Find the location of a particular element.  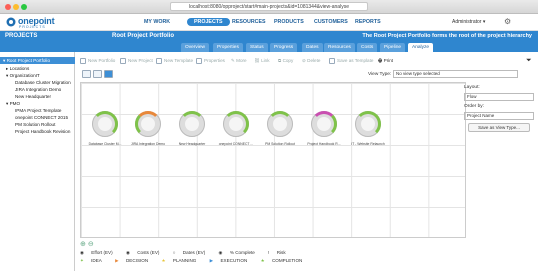

button-label: Save as Template is located at coordinates (355, 60).